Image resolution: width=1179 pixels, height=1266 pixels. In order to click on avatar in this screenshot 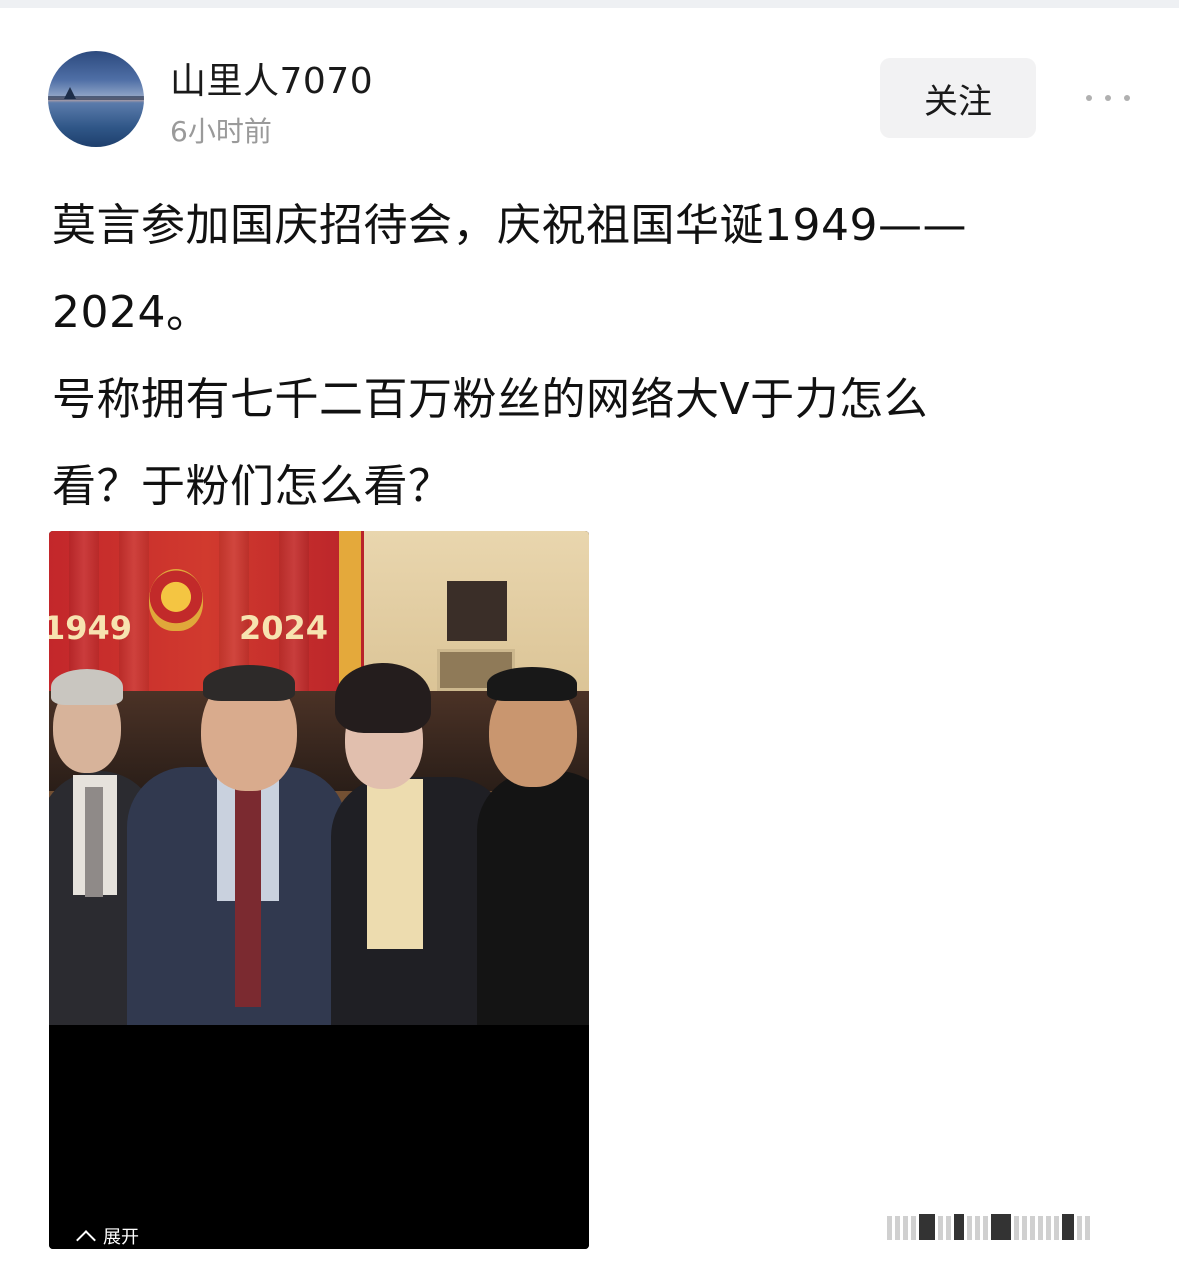, I will do `click(96, 99)`.